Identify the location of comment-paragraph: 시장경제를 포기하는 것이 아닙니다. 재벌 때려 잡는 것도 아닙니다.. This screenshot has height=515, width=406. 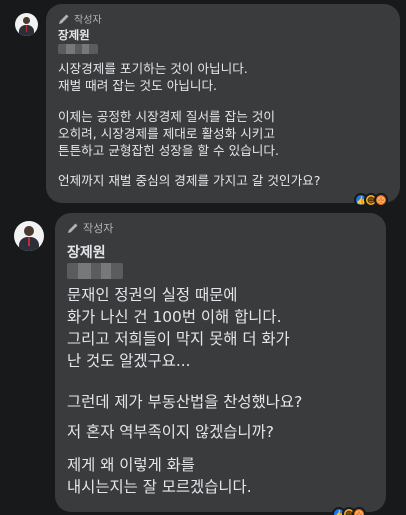
(153, 77).